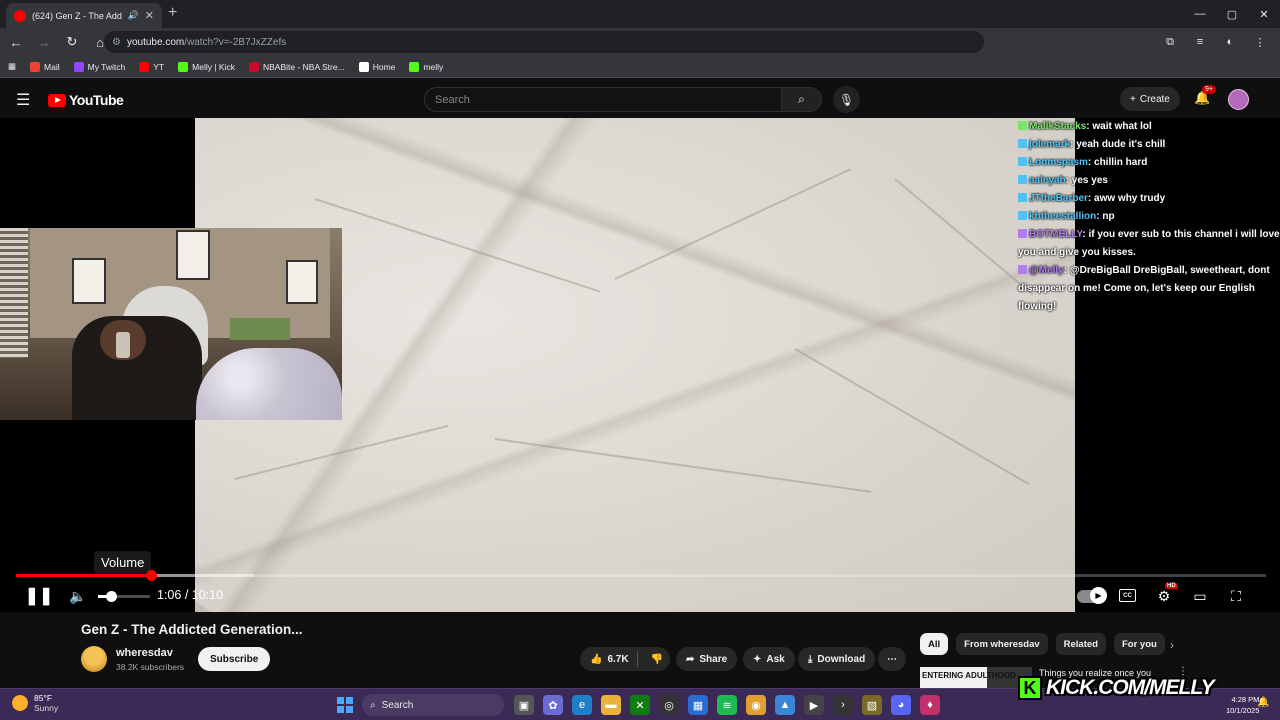 The width and height of the screenshot is (1280, 720). Describe the element at coordinates (969, 675) in the screenshot. I see `thumbnail-text: ENTERING ADULTHOOD` at that location.